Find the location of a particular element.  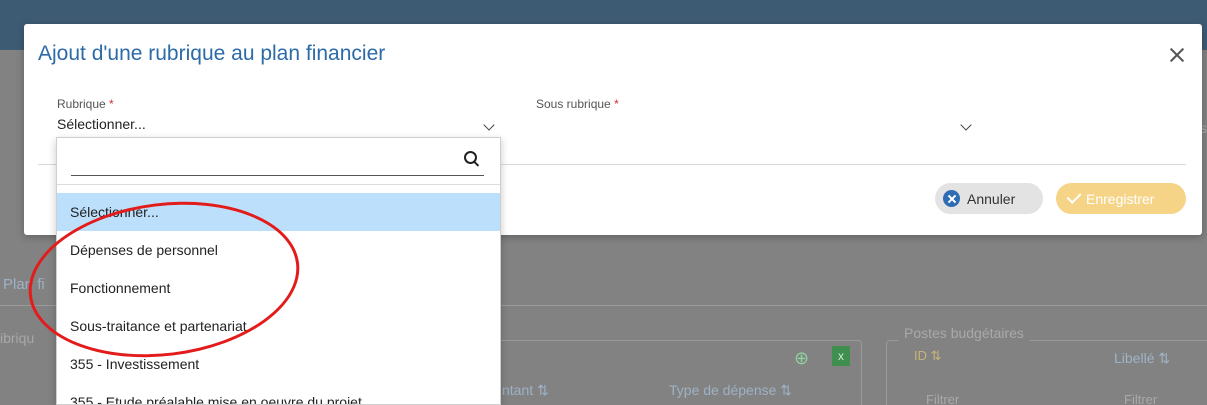

rubrique-column-fragment: ibriqu is located at coordinates (17, 338).